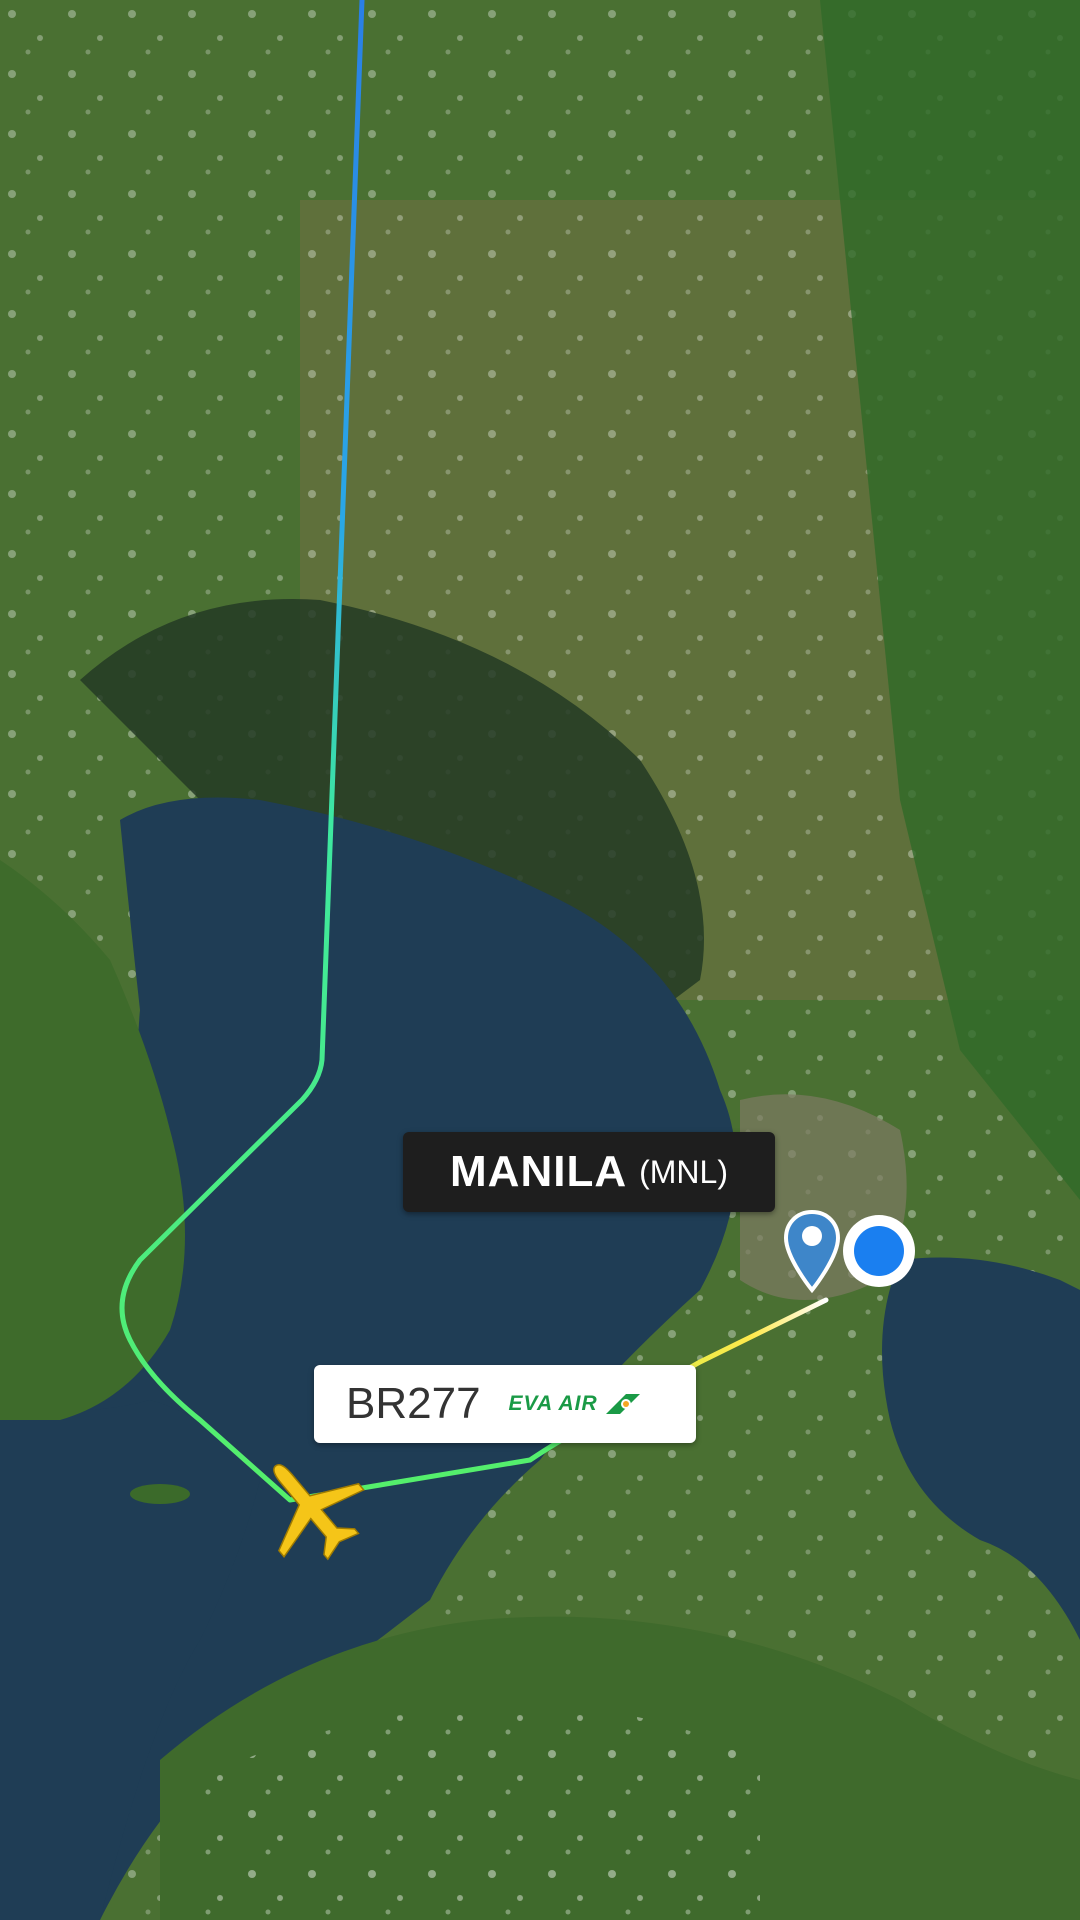  Describe the element at coordinates (683, 1171) in the screenshot. I see `airport-code: (MNL)` at that location.